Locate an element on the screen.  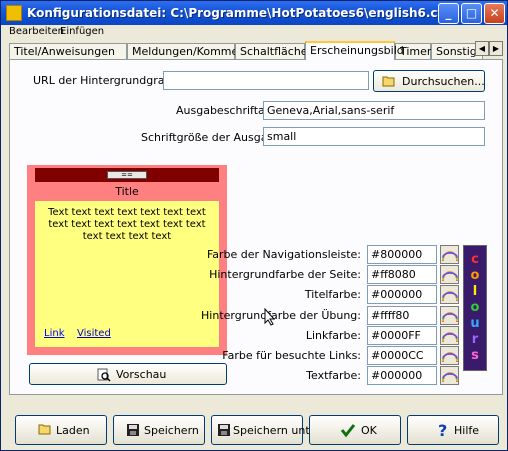
folder-icon is located at coordinates (388, 81).